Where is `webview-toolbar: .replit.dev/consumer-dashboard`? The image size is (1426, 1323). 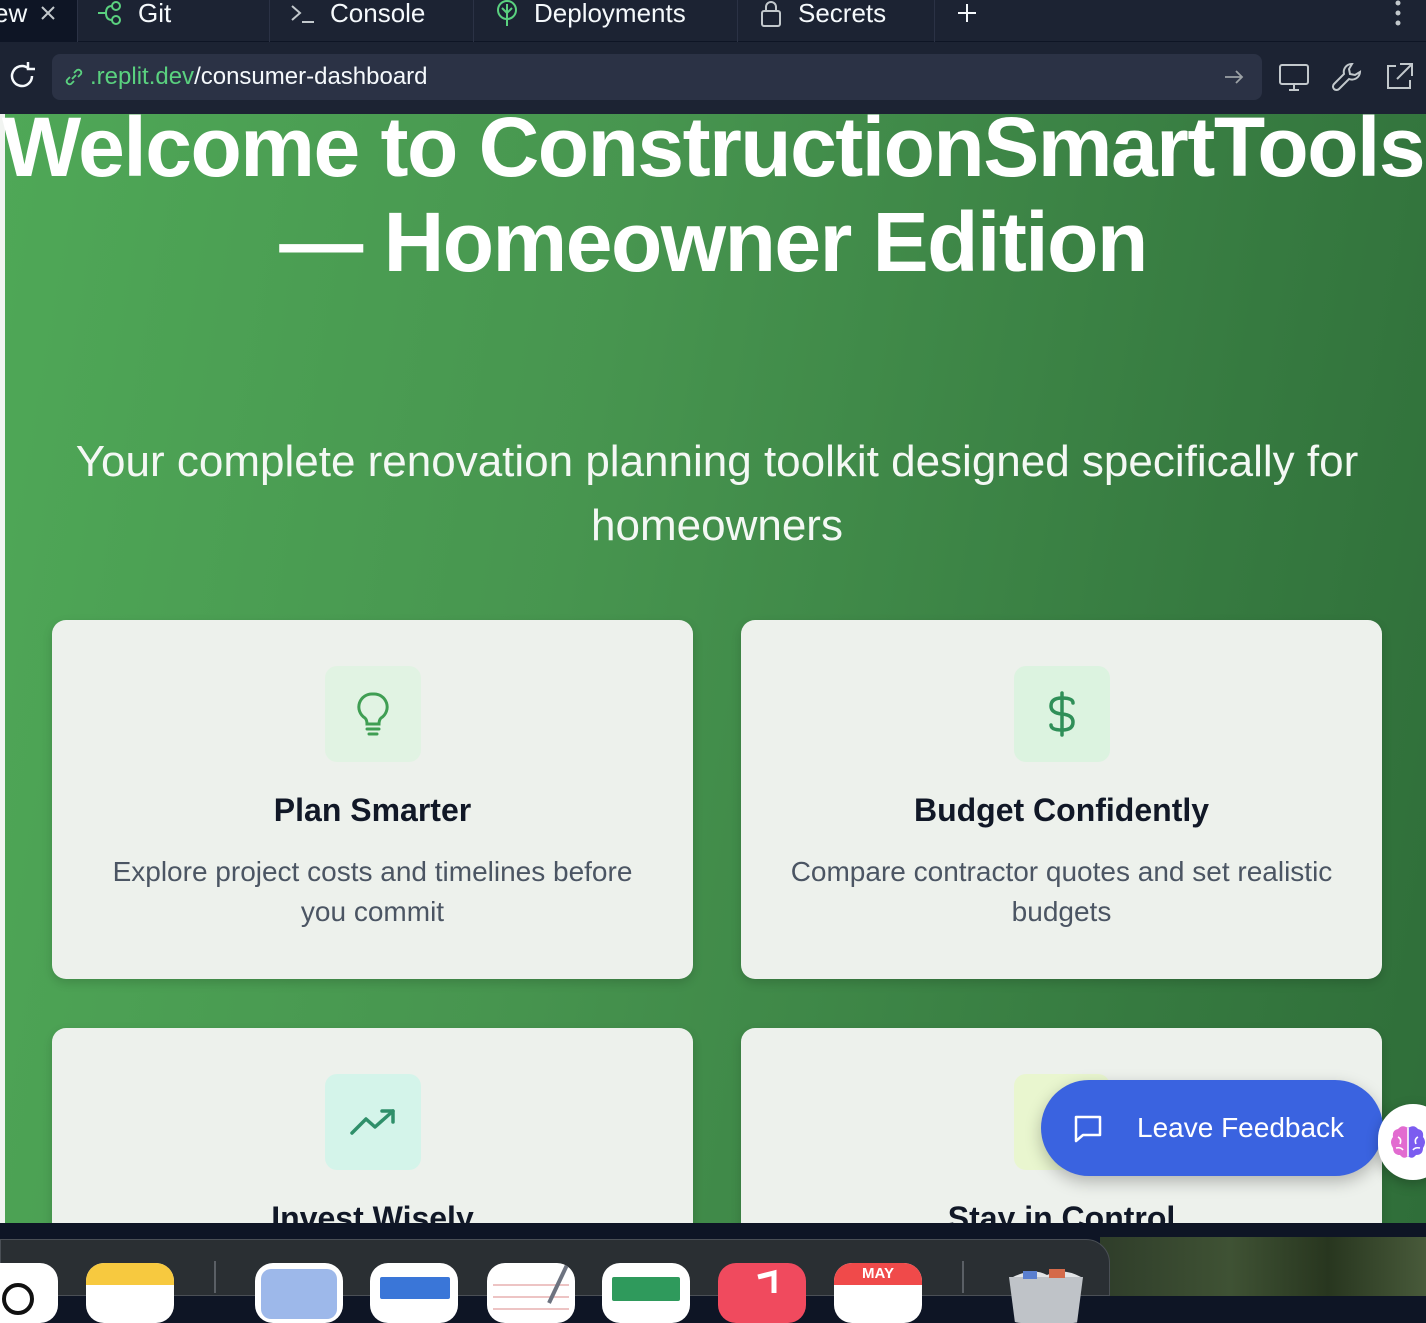
webview-toolbar: .replit.dev/consumer-dashboard is located at coordinates (713, 78).